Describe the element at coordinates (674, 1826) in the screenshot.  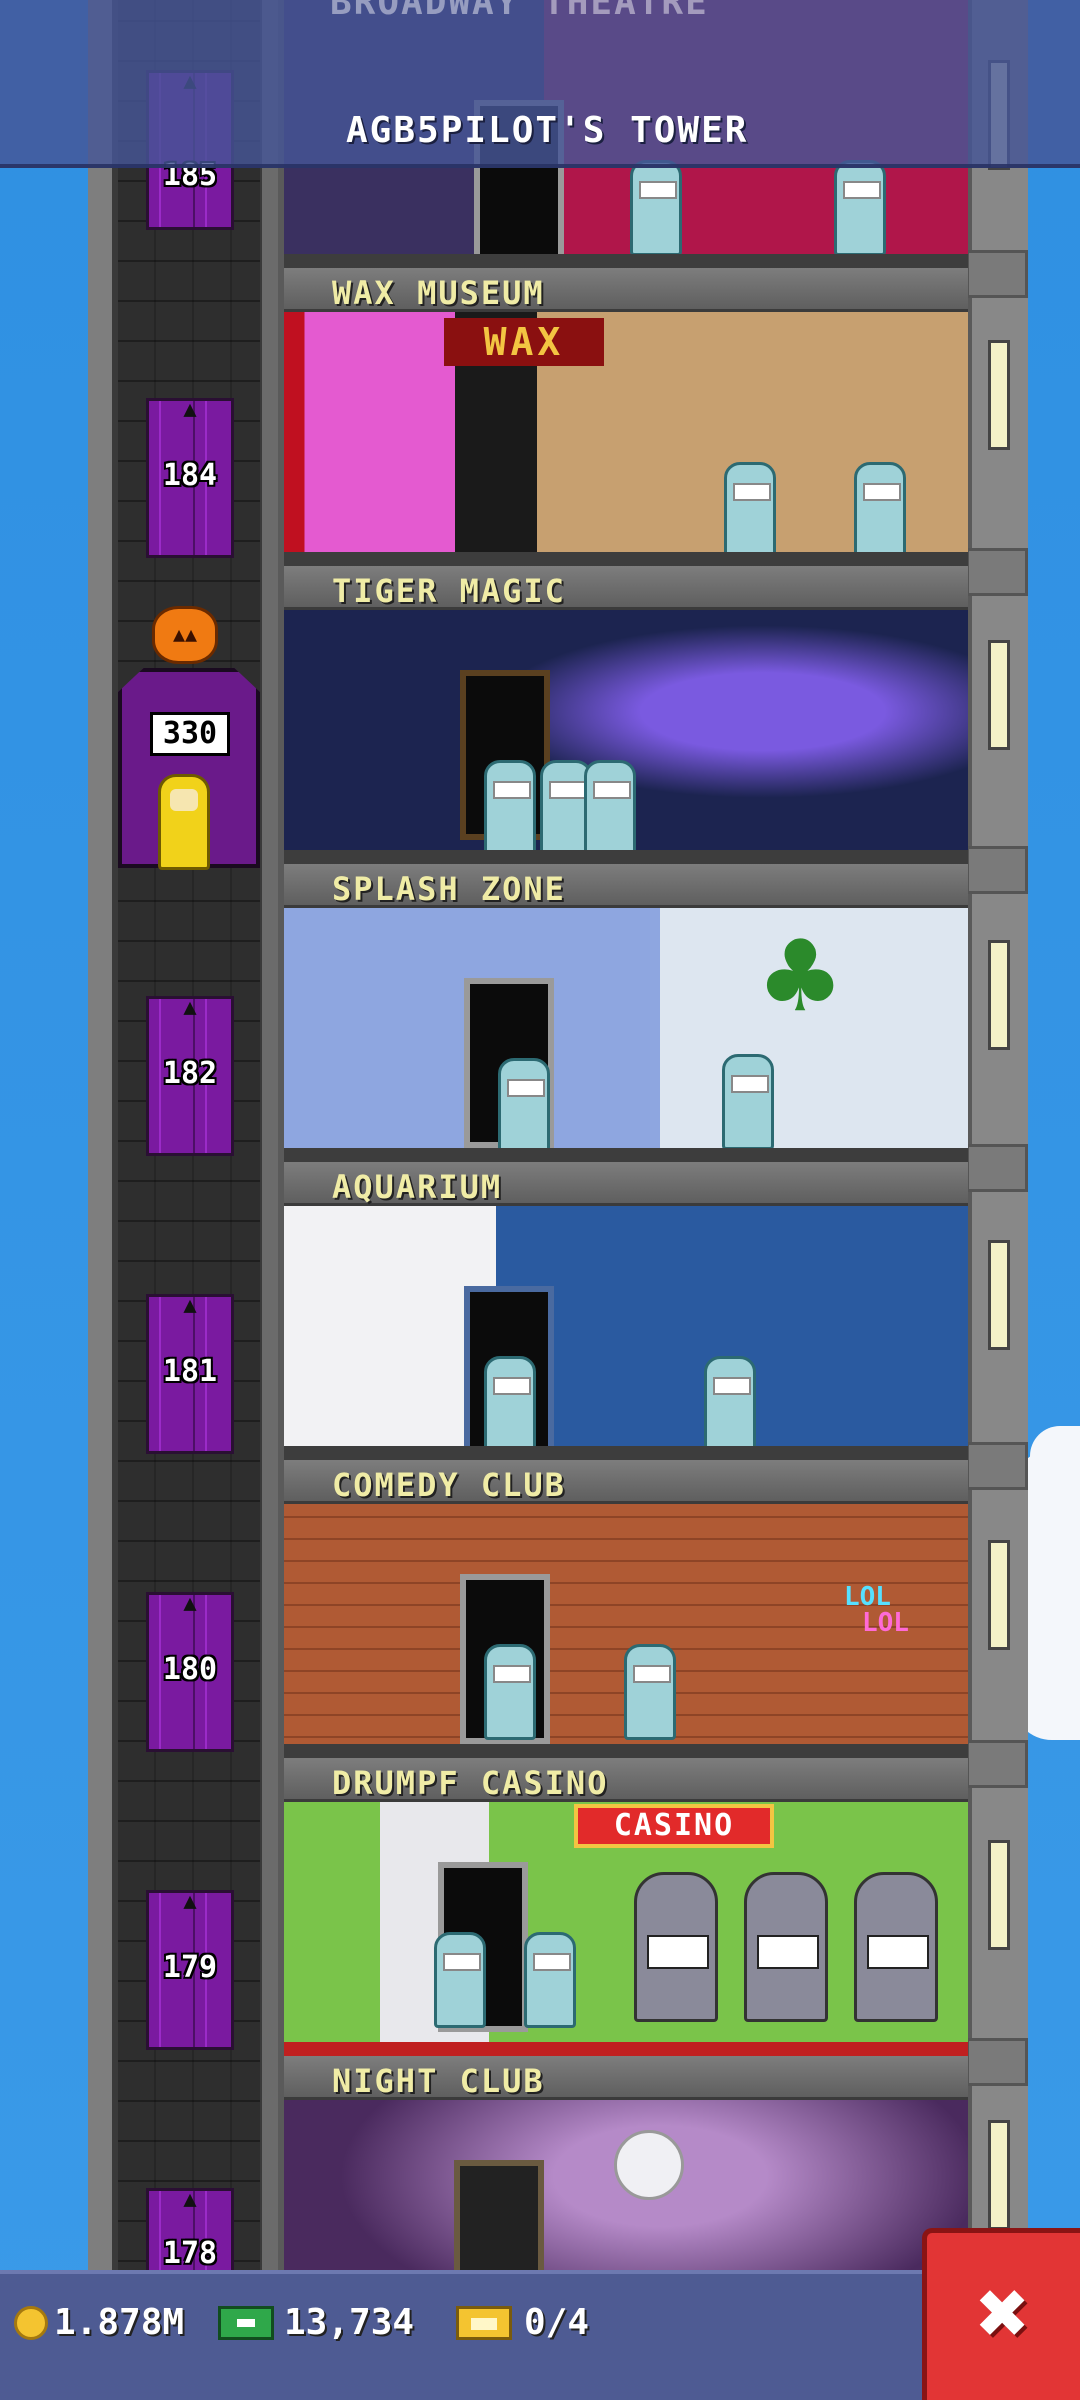
I see `casino-sign: CASINO` at that location.